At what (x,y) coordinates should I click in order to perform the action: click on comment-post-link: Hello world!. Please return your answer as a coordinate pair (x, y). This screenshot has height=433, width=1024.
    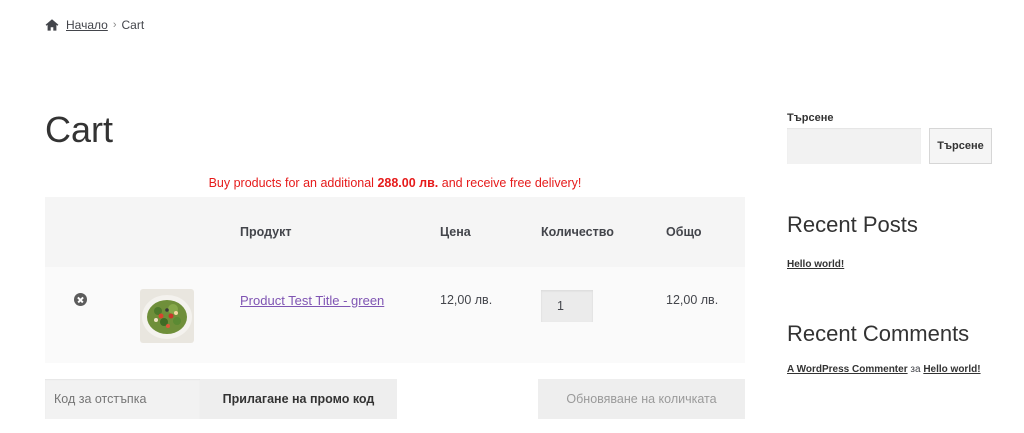
    Looking at the image, I should click on (951, 369).